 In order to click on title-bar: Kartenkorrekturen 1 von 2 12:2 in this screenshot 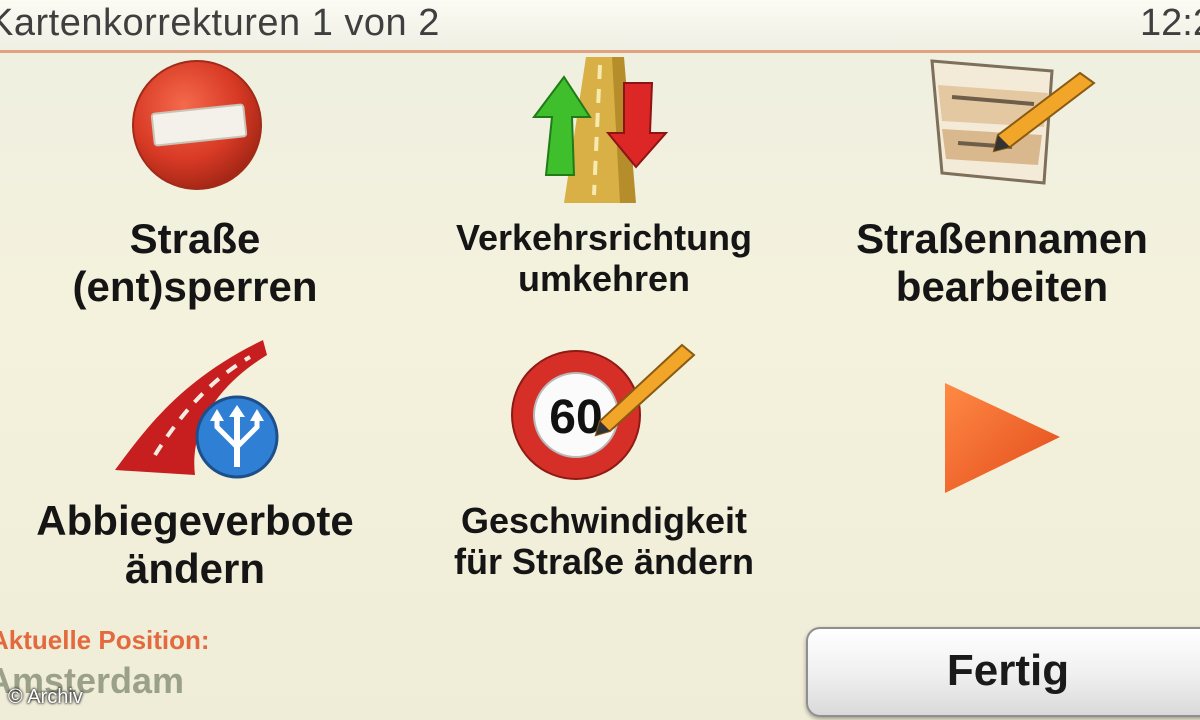, I will do `click(600, 26)`.